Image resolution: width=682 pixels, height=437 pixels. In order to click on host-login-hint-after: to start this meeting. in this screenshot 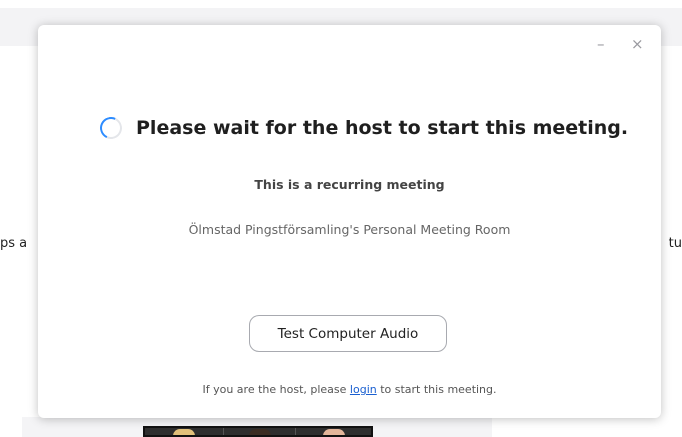, I will do `click(436, 389)`.